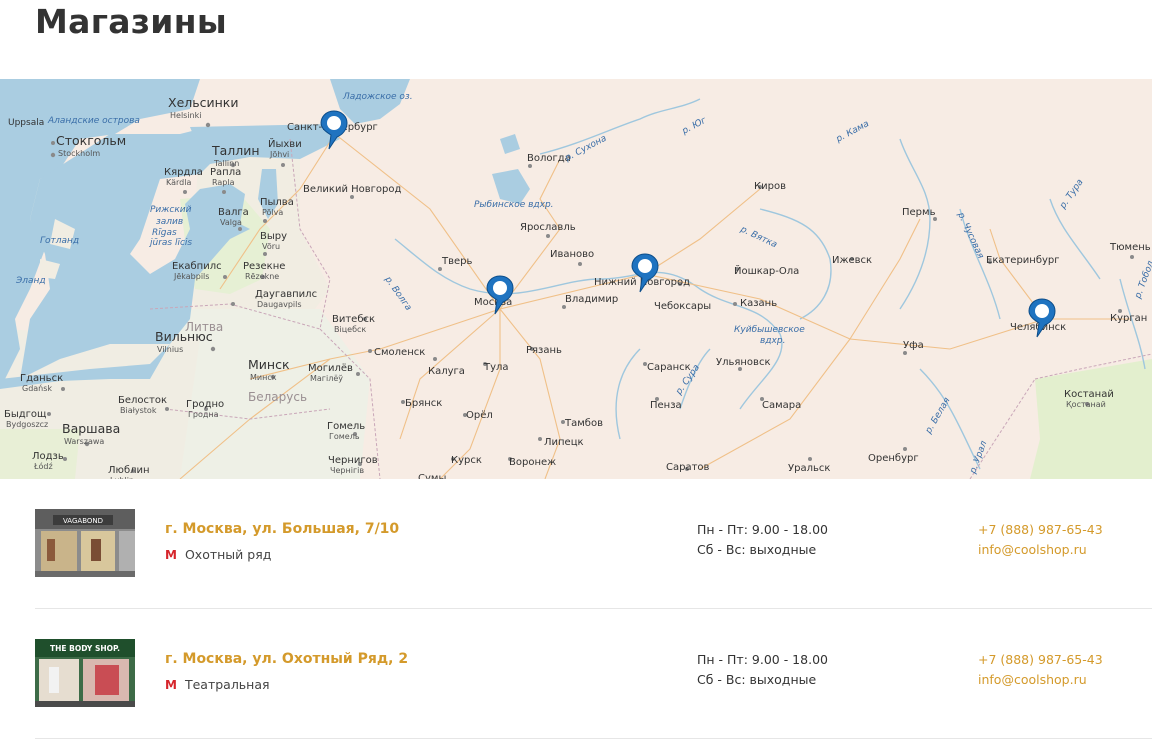 Image resolution: width=1152 pixels, height=741 pixels. What do you see at coordinates (919, 212) in the screenshot?
I see `map-city-label: Пермь` at bounding box center [919, 212].